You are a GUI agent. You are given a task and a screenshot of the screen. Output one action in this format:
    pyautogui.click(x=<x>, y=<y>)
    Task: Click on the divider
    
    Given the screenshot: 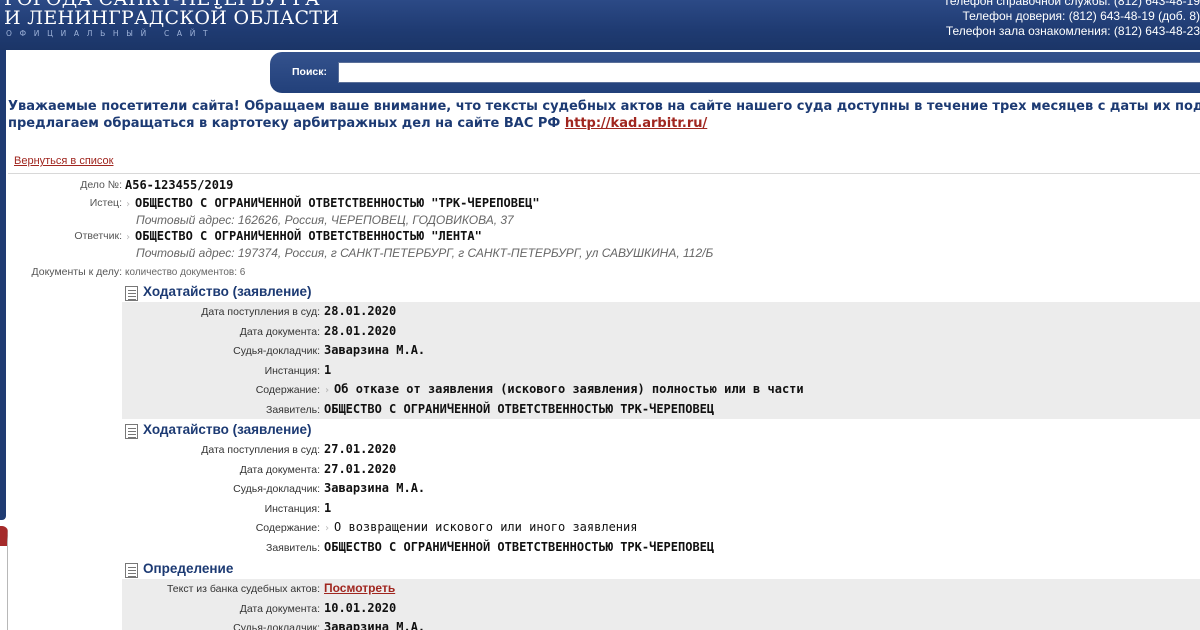 What is the action you would take?
    pyautogui.click(x=604, y=173)
    